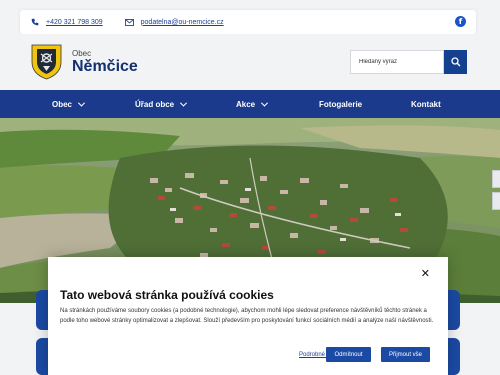  I want to click on phone-link: +420 321 798 309, so click(66, 22).